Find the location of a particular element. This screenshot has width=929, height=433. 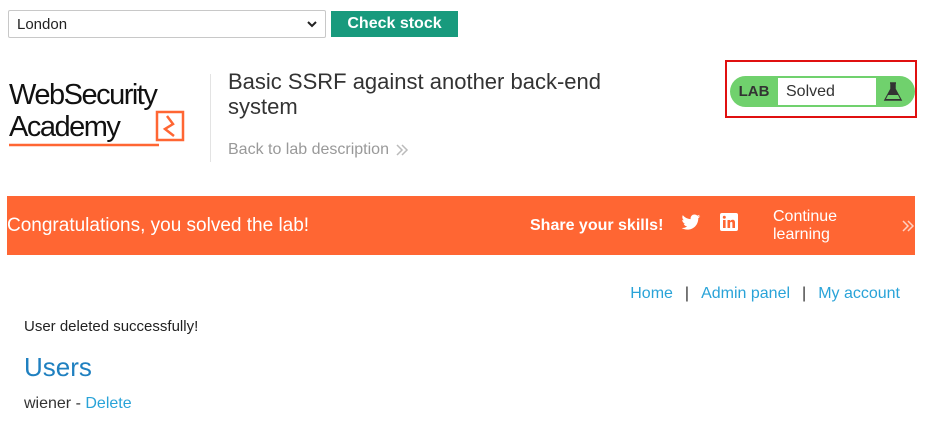

flask-icon is located at coordinates (893, 92).